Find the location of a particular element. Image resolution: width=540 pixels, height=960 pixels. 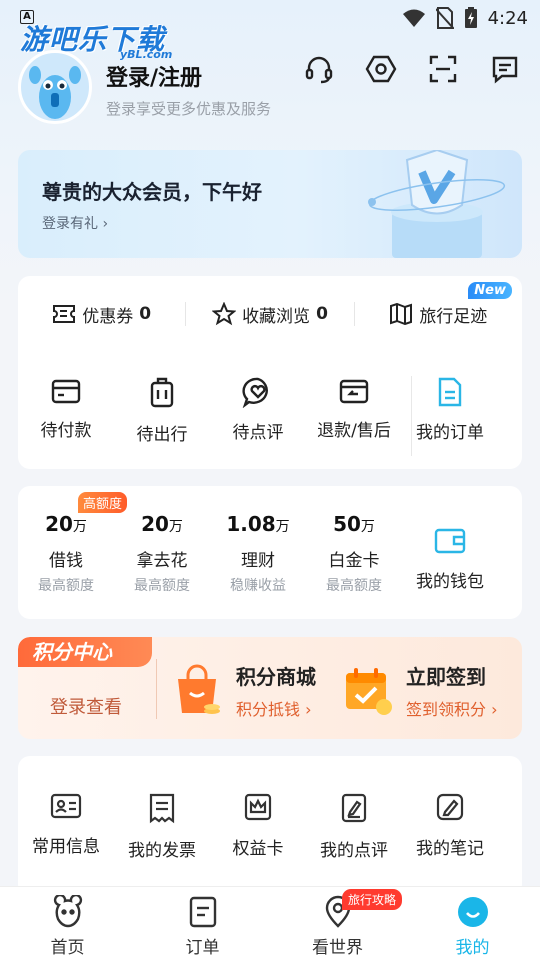

member-gift-link: 登录有礼 › is located at coordinates (75, 223).